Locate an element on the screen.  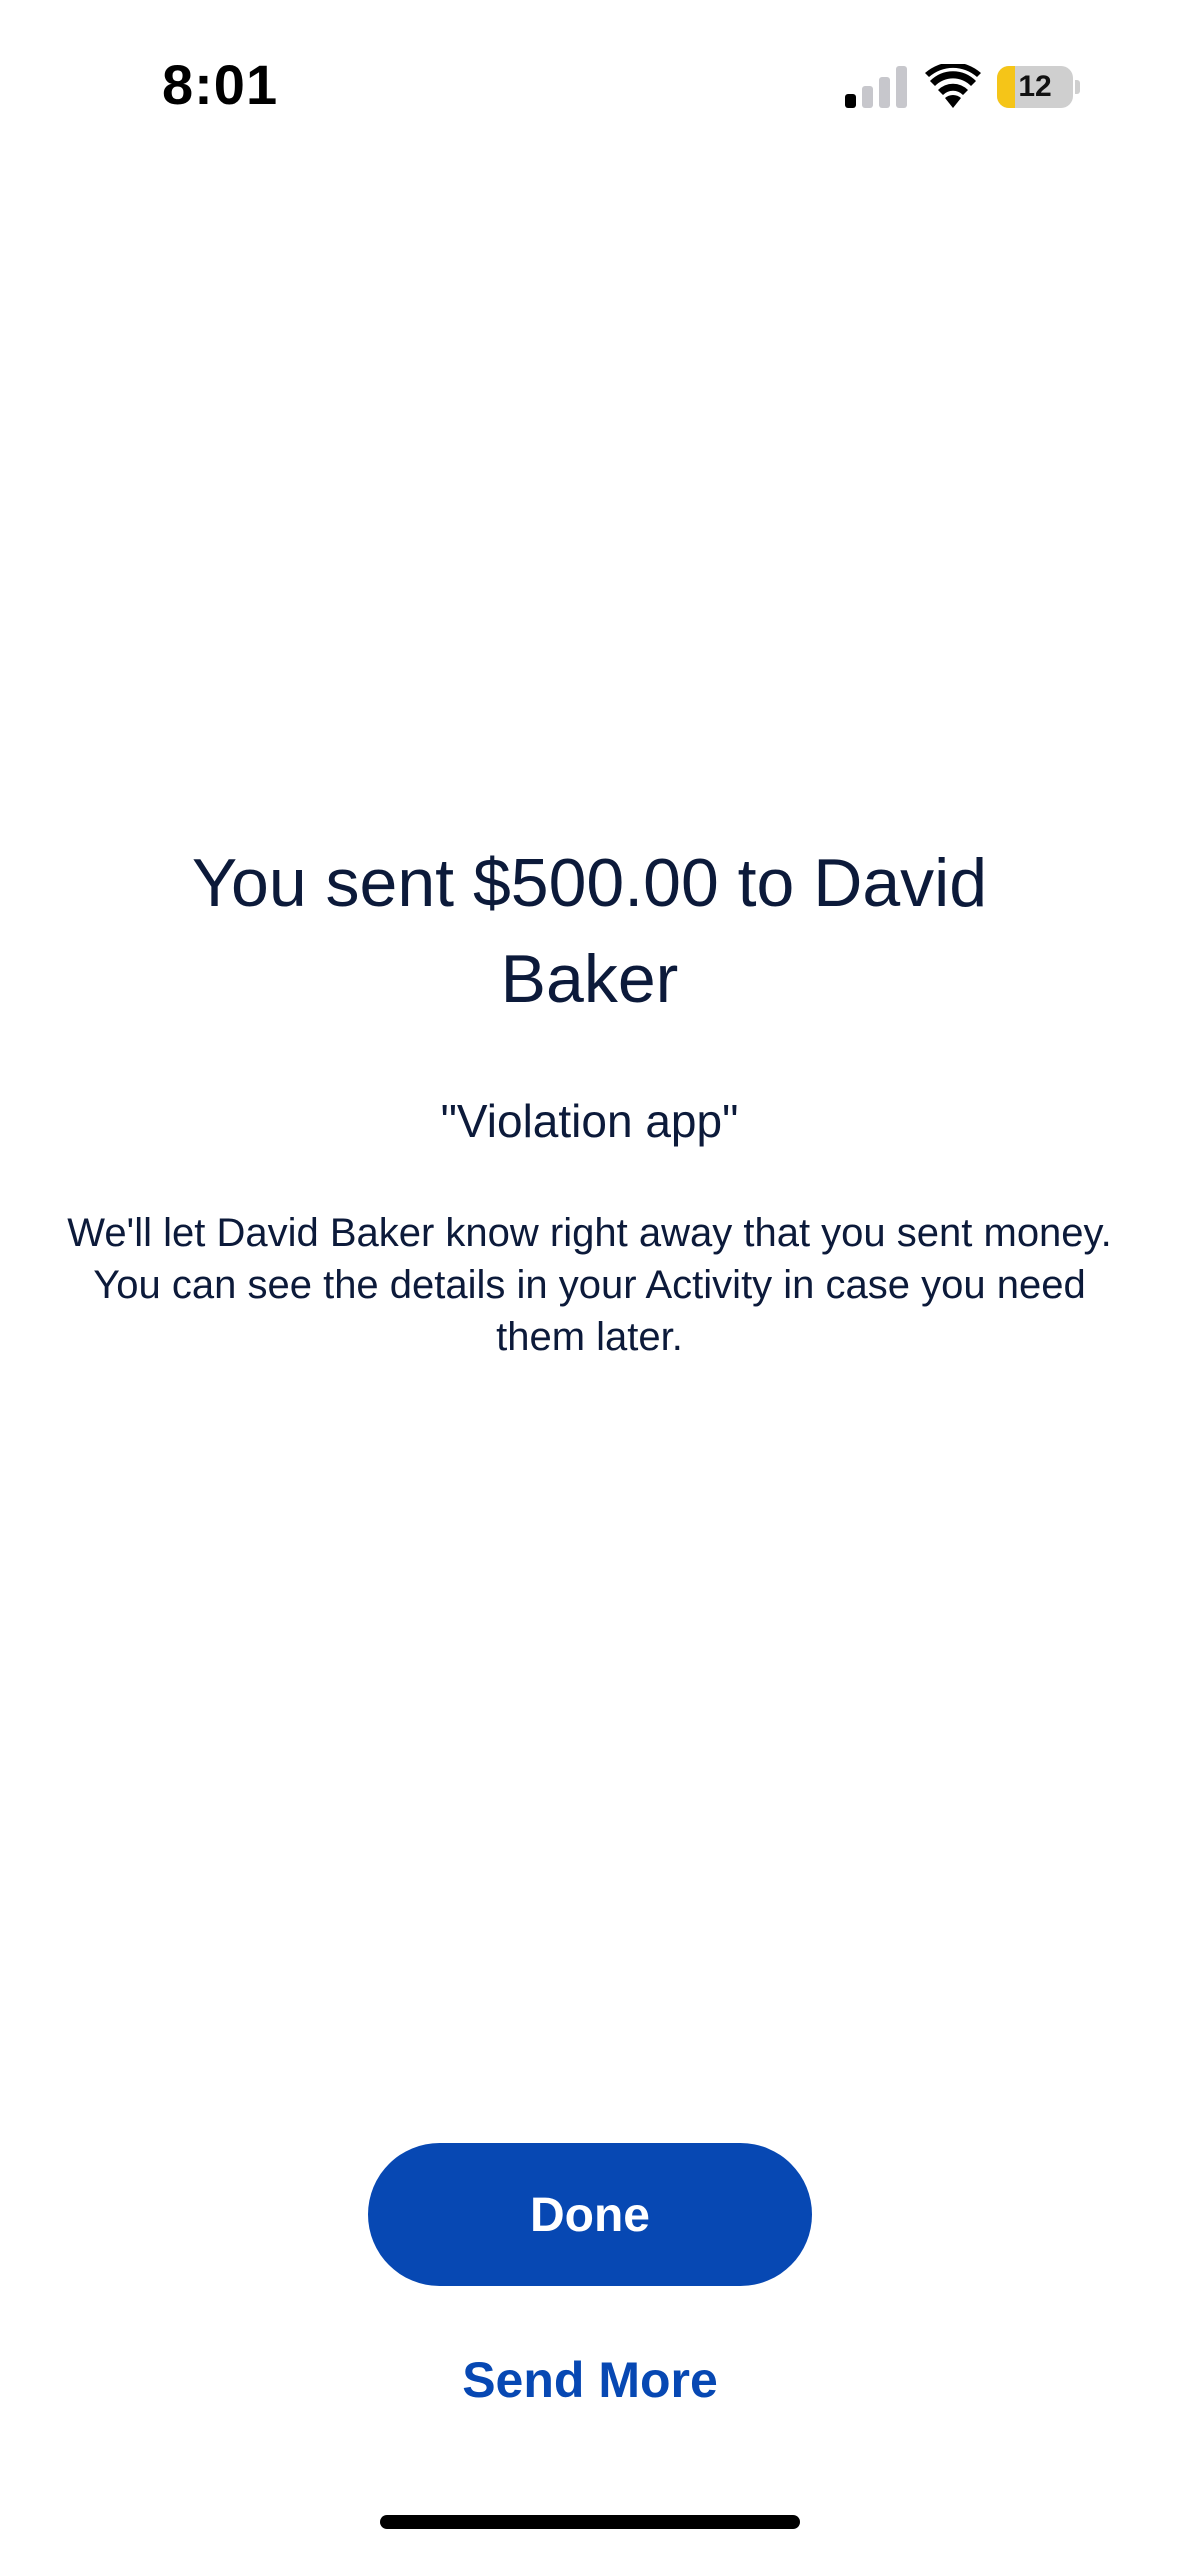
confirmation-headline: You sent $500.00 to David Baker is located at coordinates (589, 931).